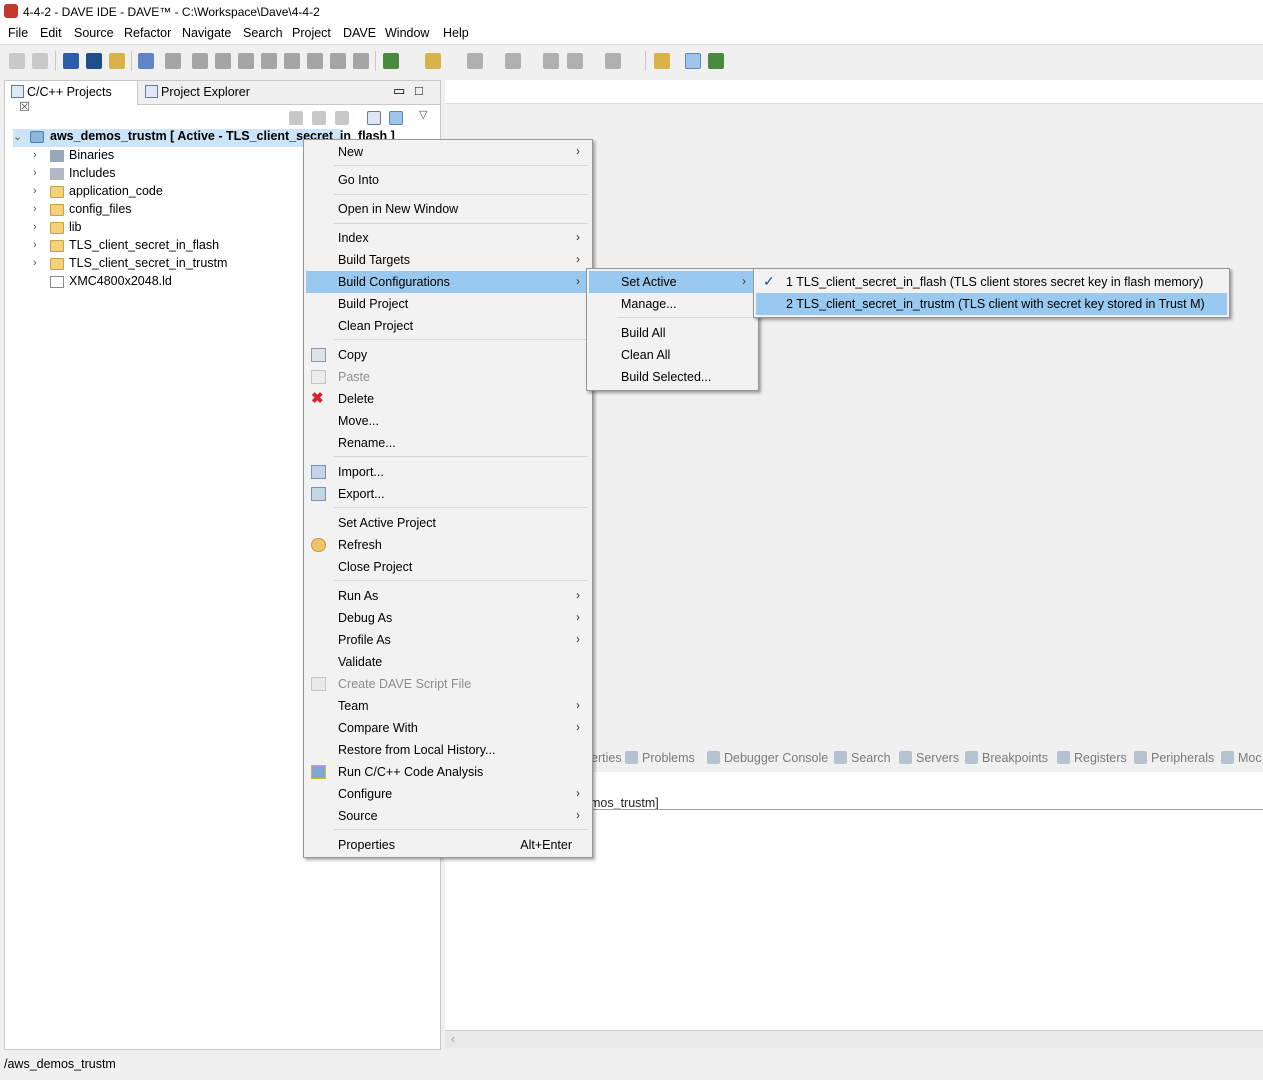  What do you see at coordinates (448, 618) in the screenshot?
I see `menu-item-debug-as: Debug As ›` at bounding box center [448, 618].